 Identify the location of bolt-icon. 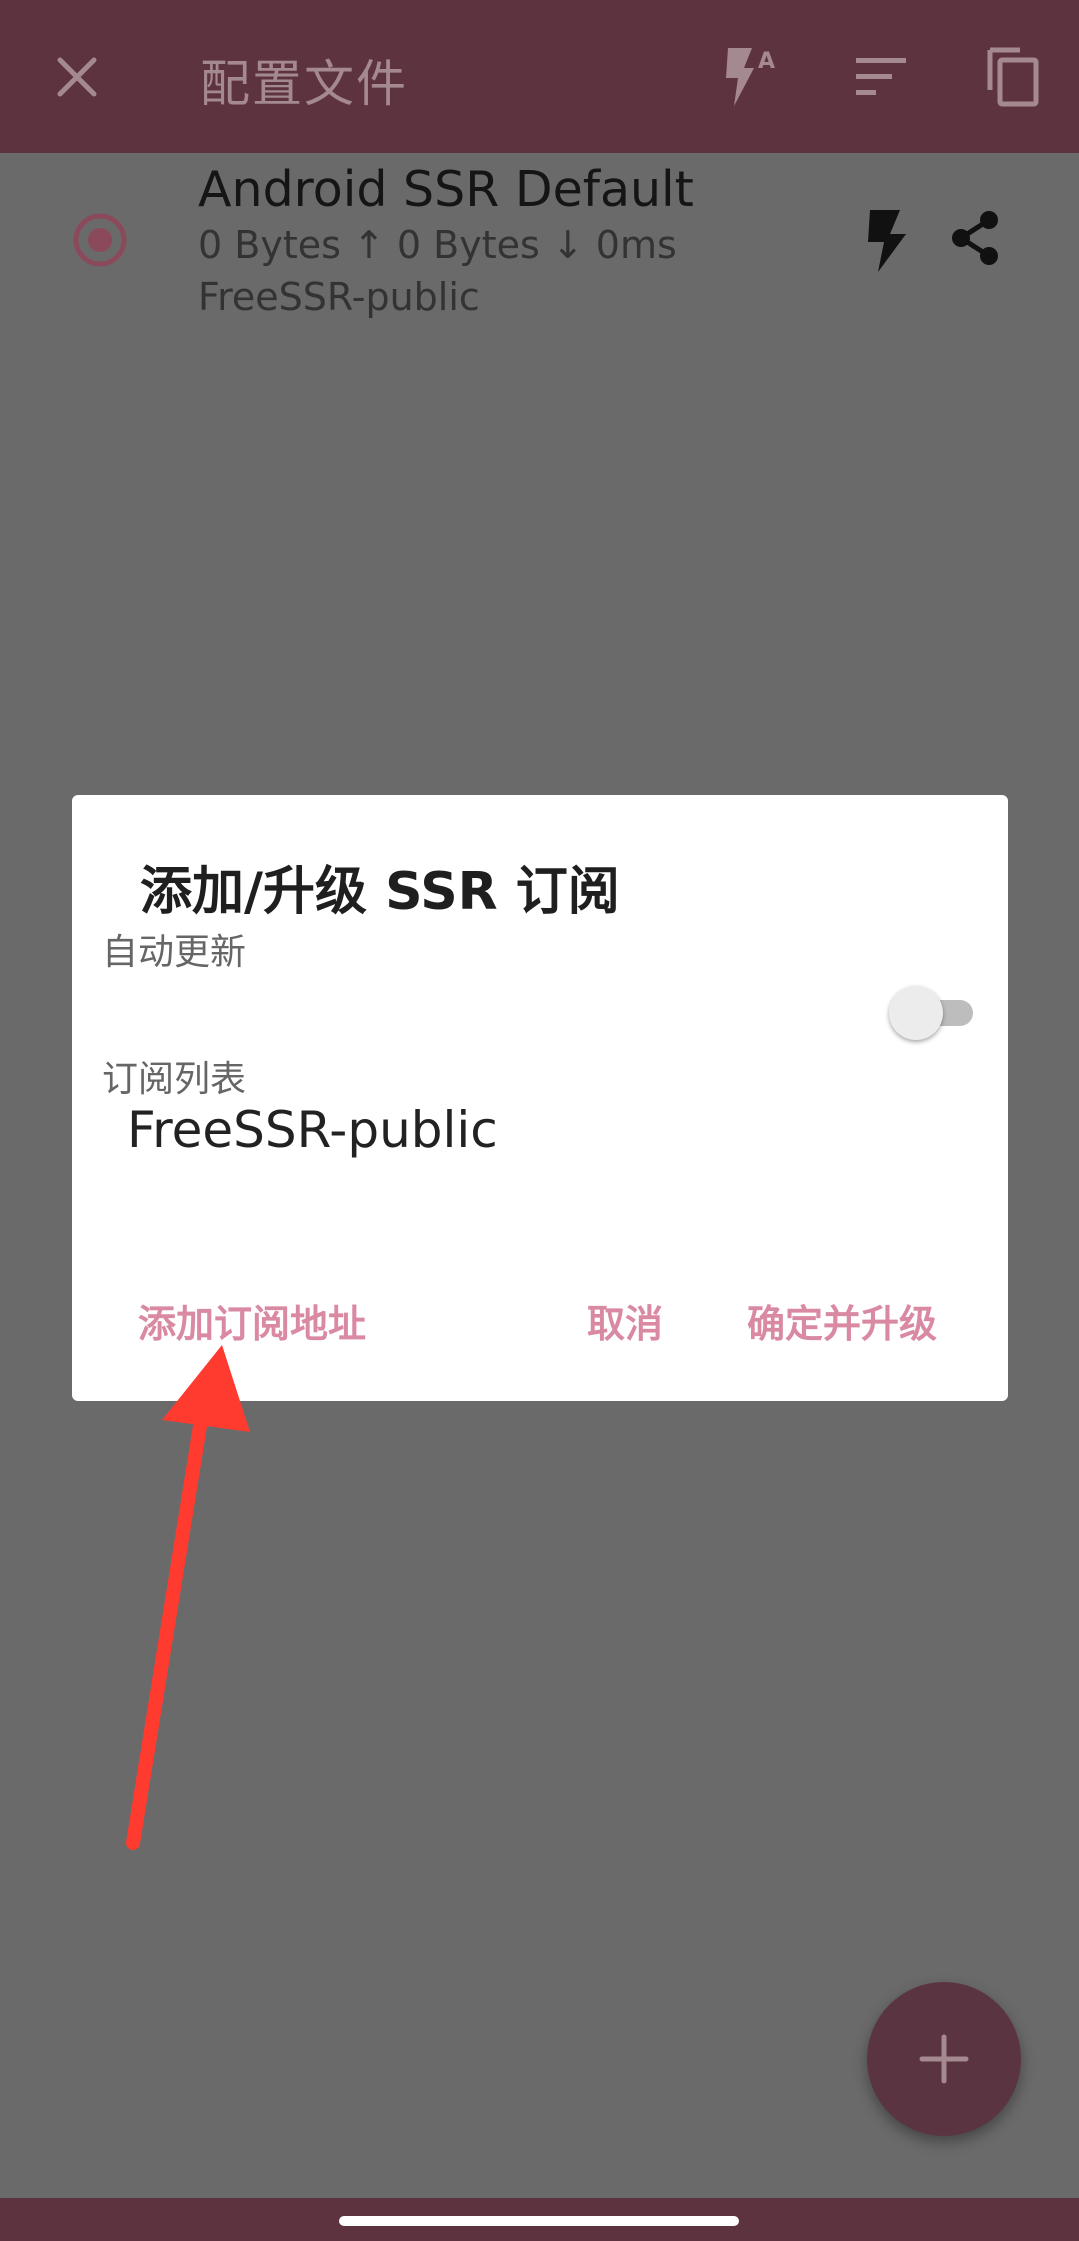
(888, 241).